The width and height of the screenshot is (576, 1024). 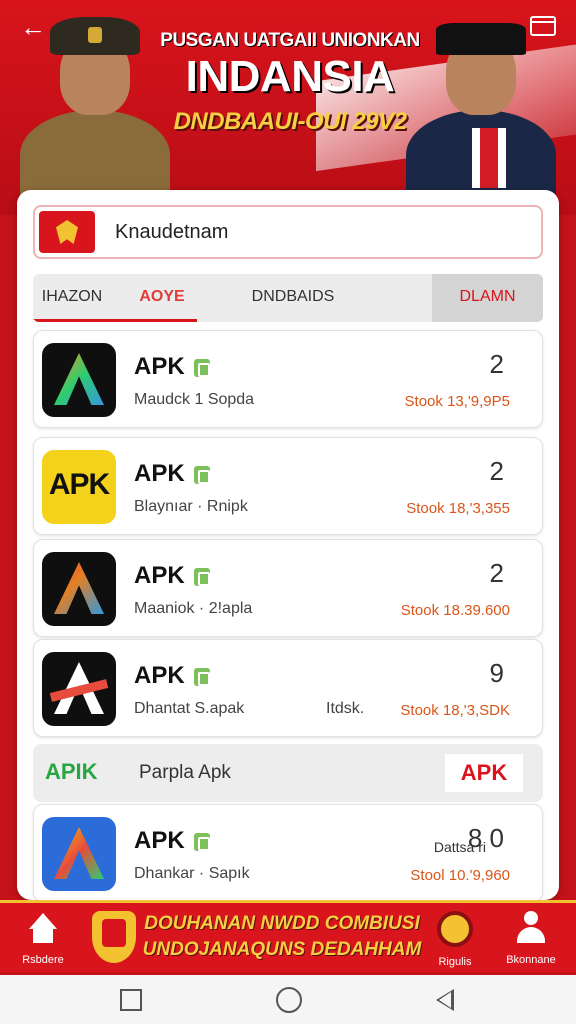 I want to click on tab-dlamn: DLAMN, so click(x=487, y=298).